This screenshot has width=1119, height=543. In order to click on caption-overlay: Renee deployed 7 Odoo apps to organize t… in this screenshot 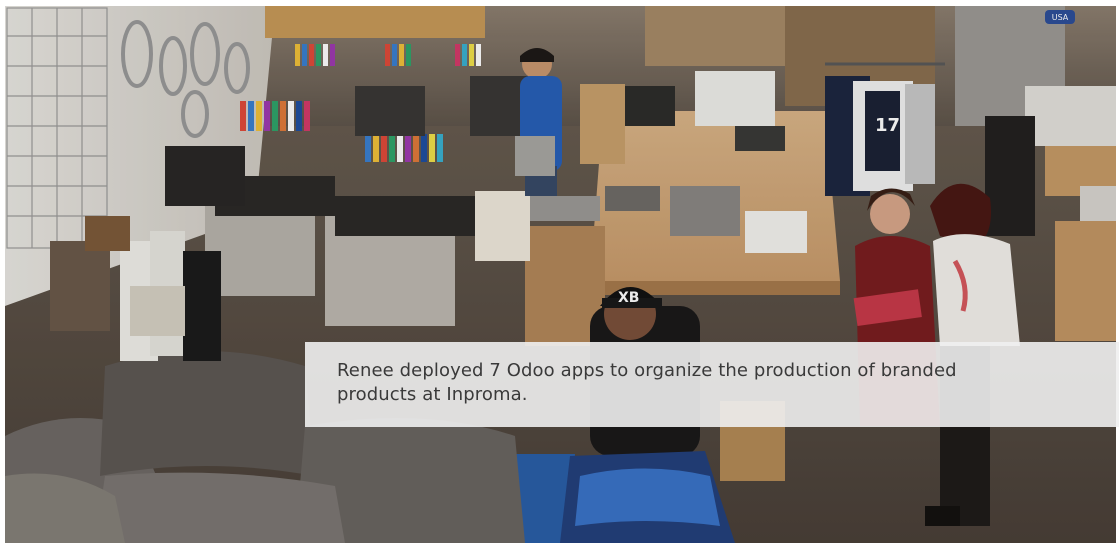, I will do `click(712, 384)`.